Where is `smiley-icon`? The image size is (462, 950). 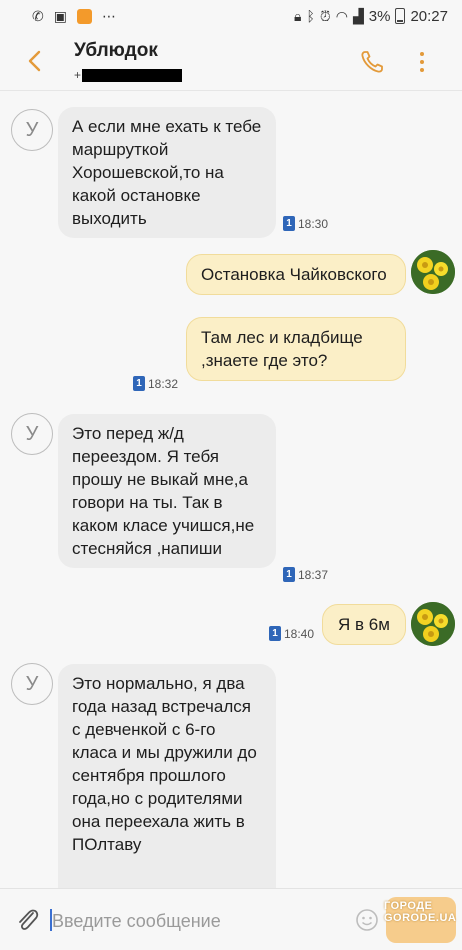
smiley-icon is located at coordinates (367, 920).